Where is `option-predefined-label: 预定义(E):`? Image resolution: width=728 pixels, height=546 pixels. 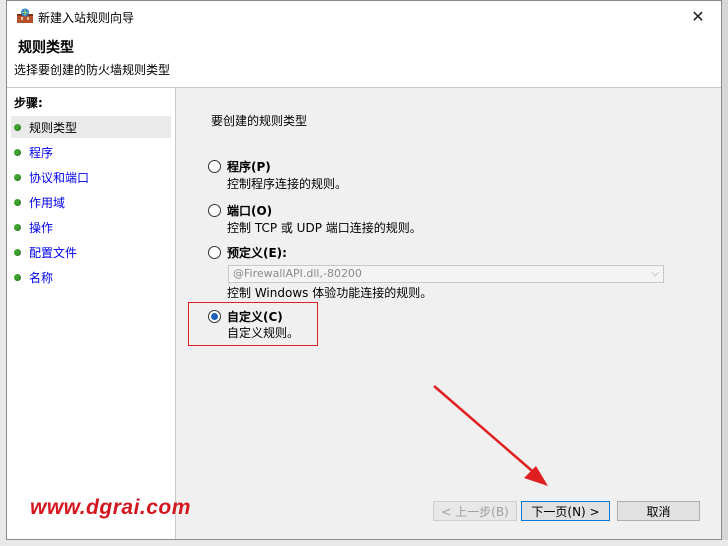
option-predefined-label: 预定义(E): is located at coordinates (257, 252).